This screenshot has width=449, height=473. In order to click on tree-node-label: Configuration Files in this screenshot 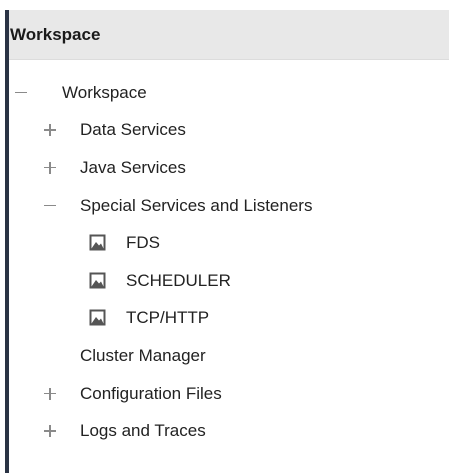, I will do `click(151, 393)`.